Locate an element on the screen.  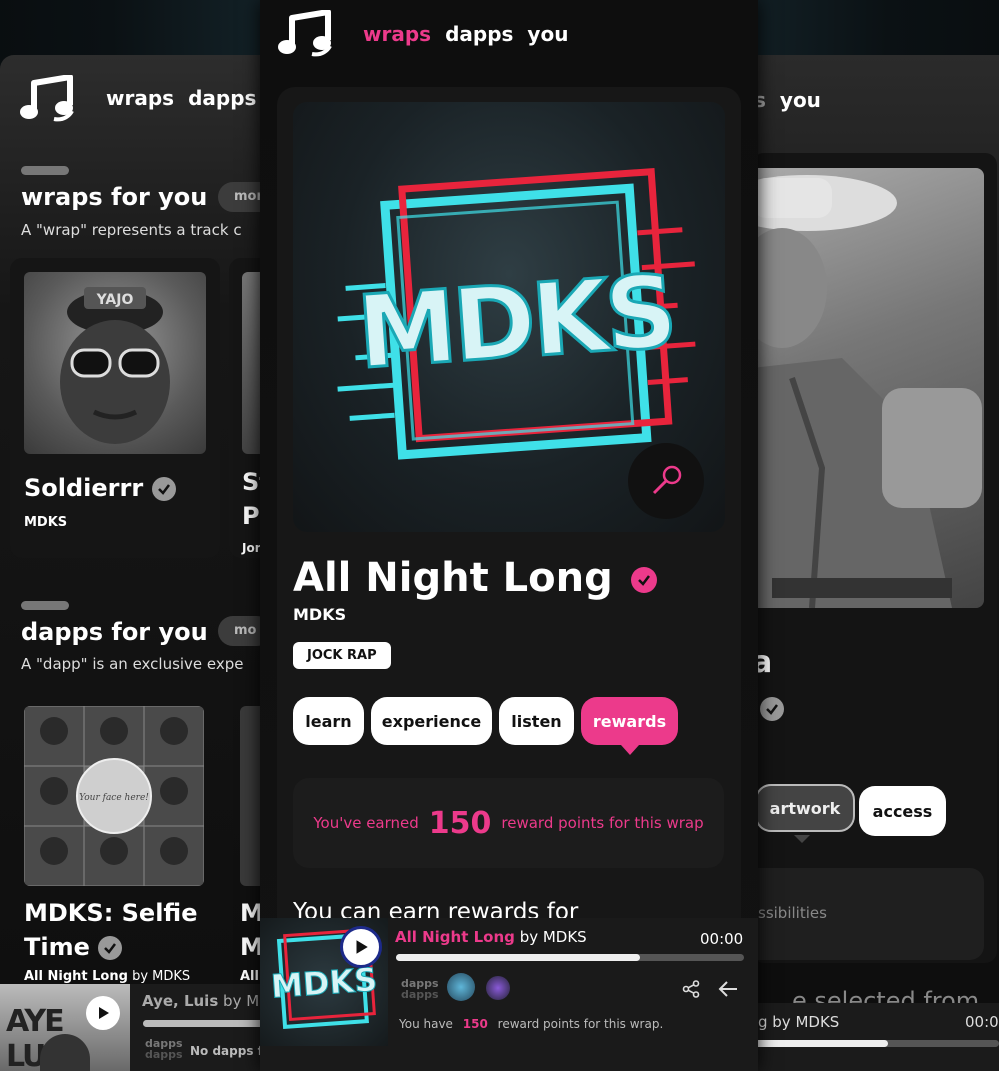
center-nav: wraps dapps you is located at coordinates (465, 34).